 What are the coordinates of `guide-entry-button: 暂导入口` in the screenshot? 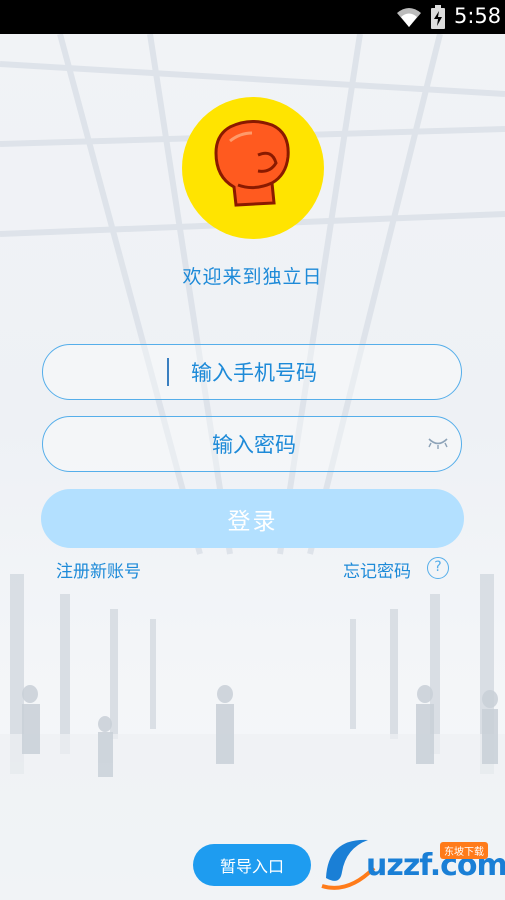 It's located at (252, 865).